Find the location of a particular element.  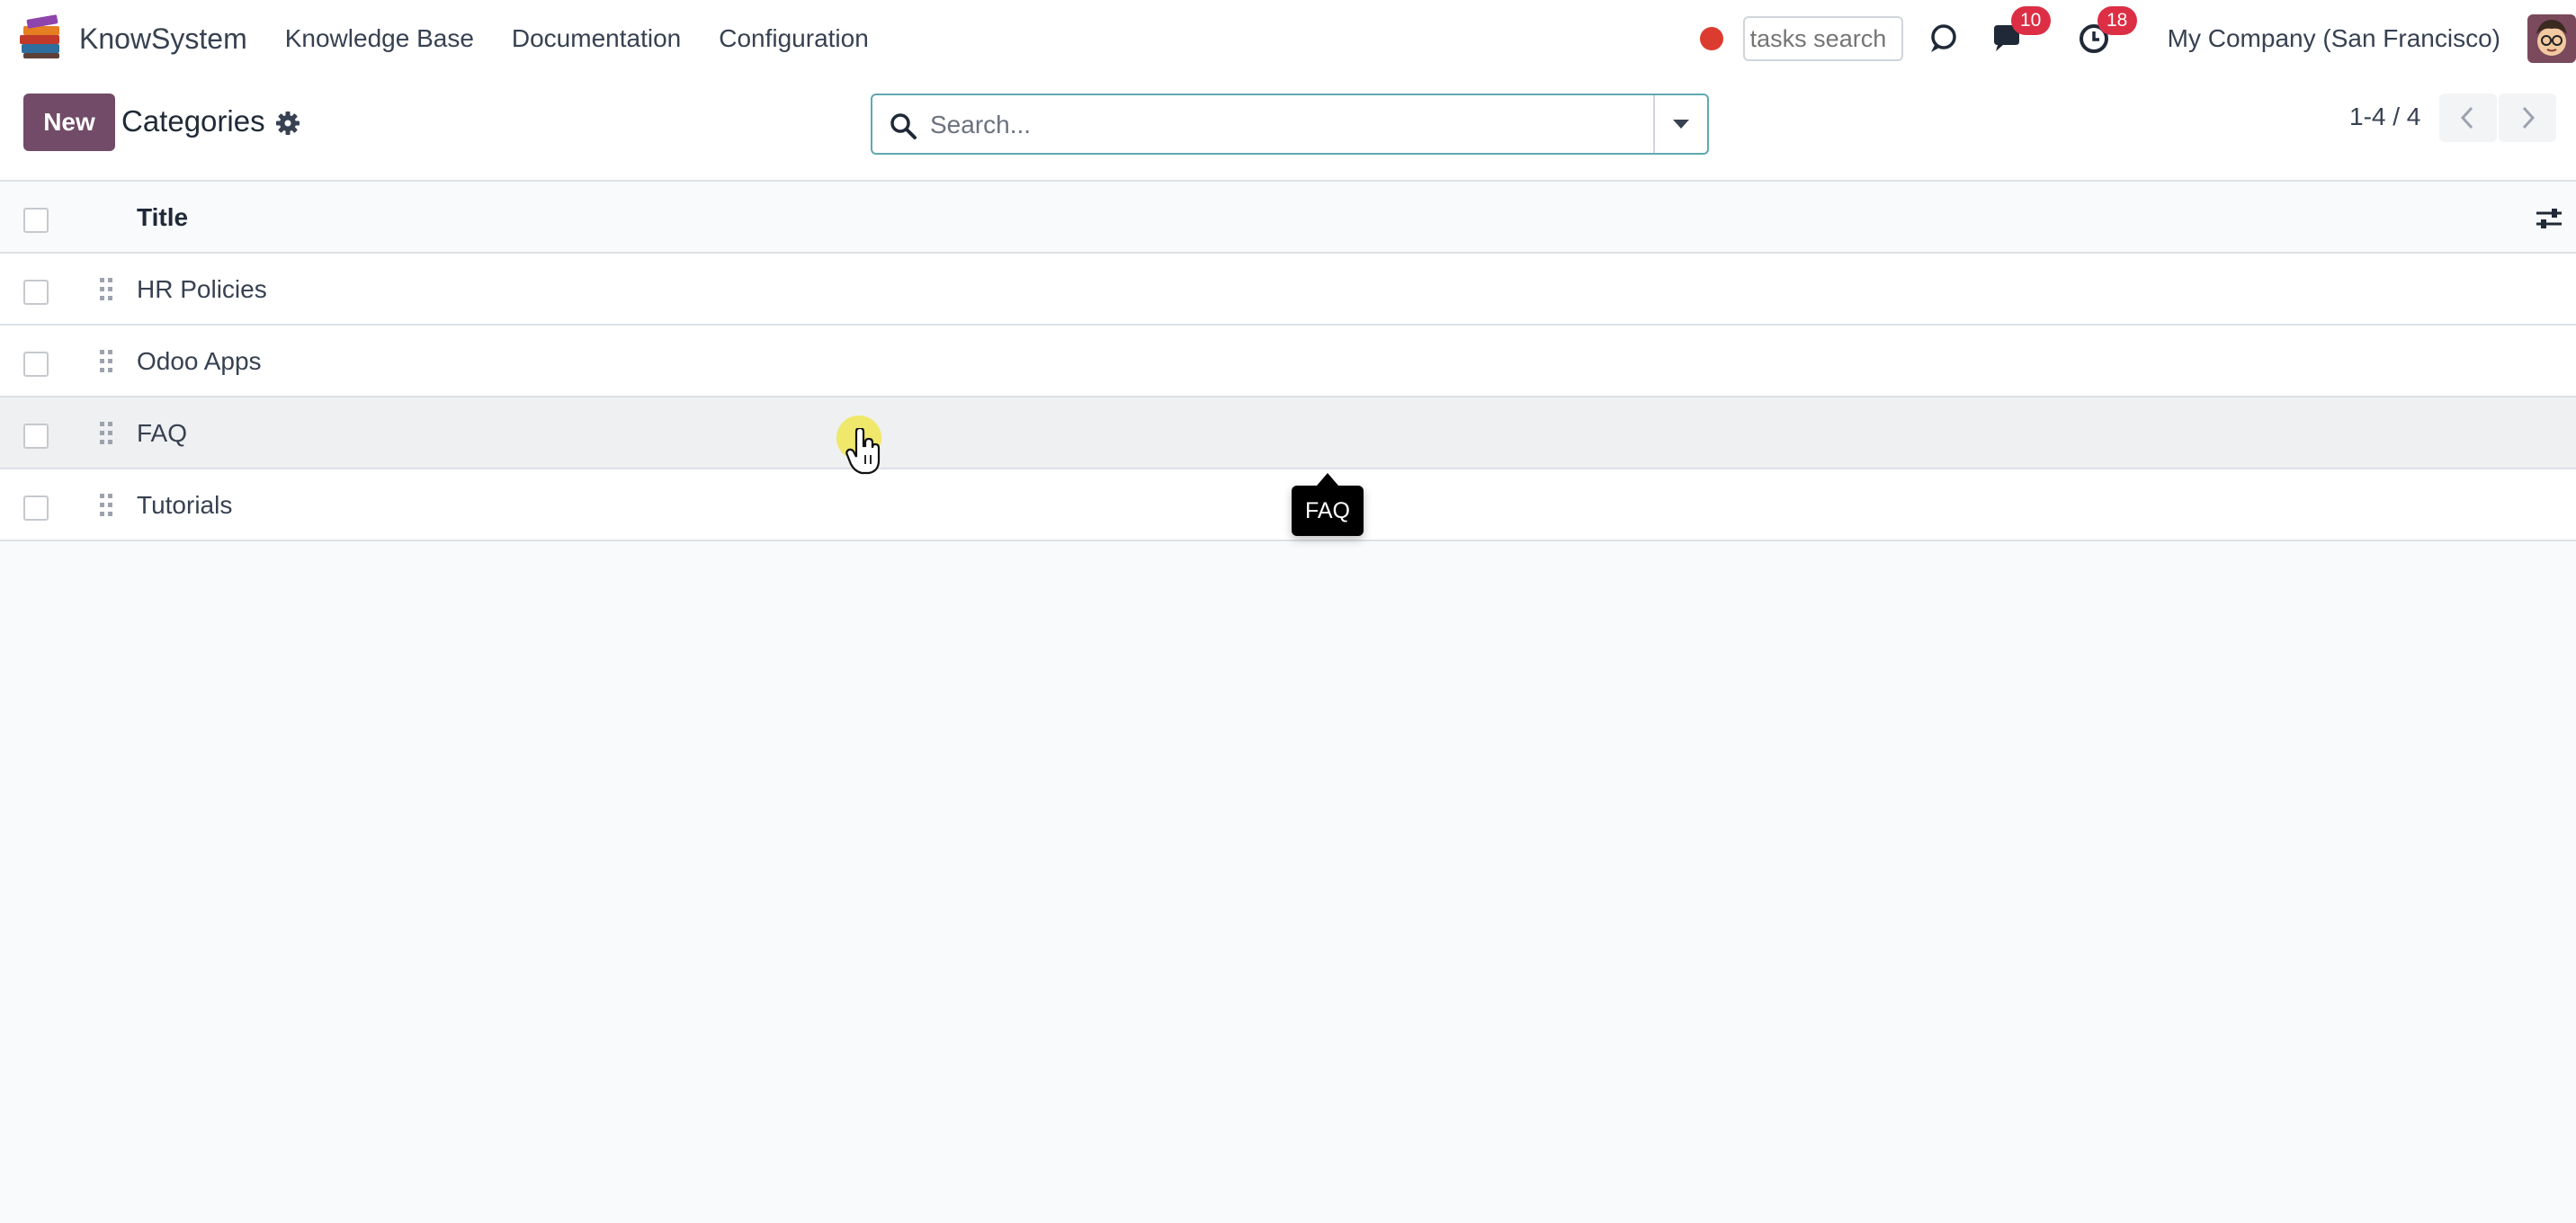

pager-previous-button is located at coordinates (2468, 118).